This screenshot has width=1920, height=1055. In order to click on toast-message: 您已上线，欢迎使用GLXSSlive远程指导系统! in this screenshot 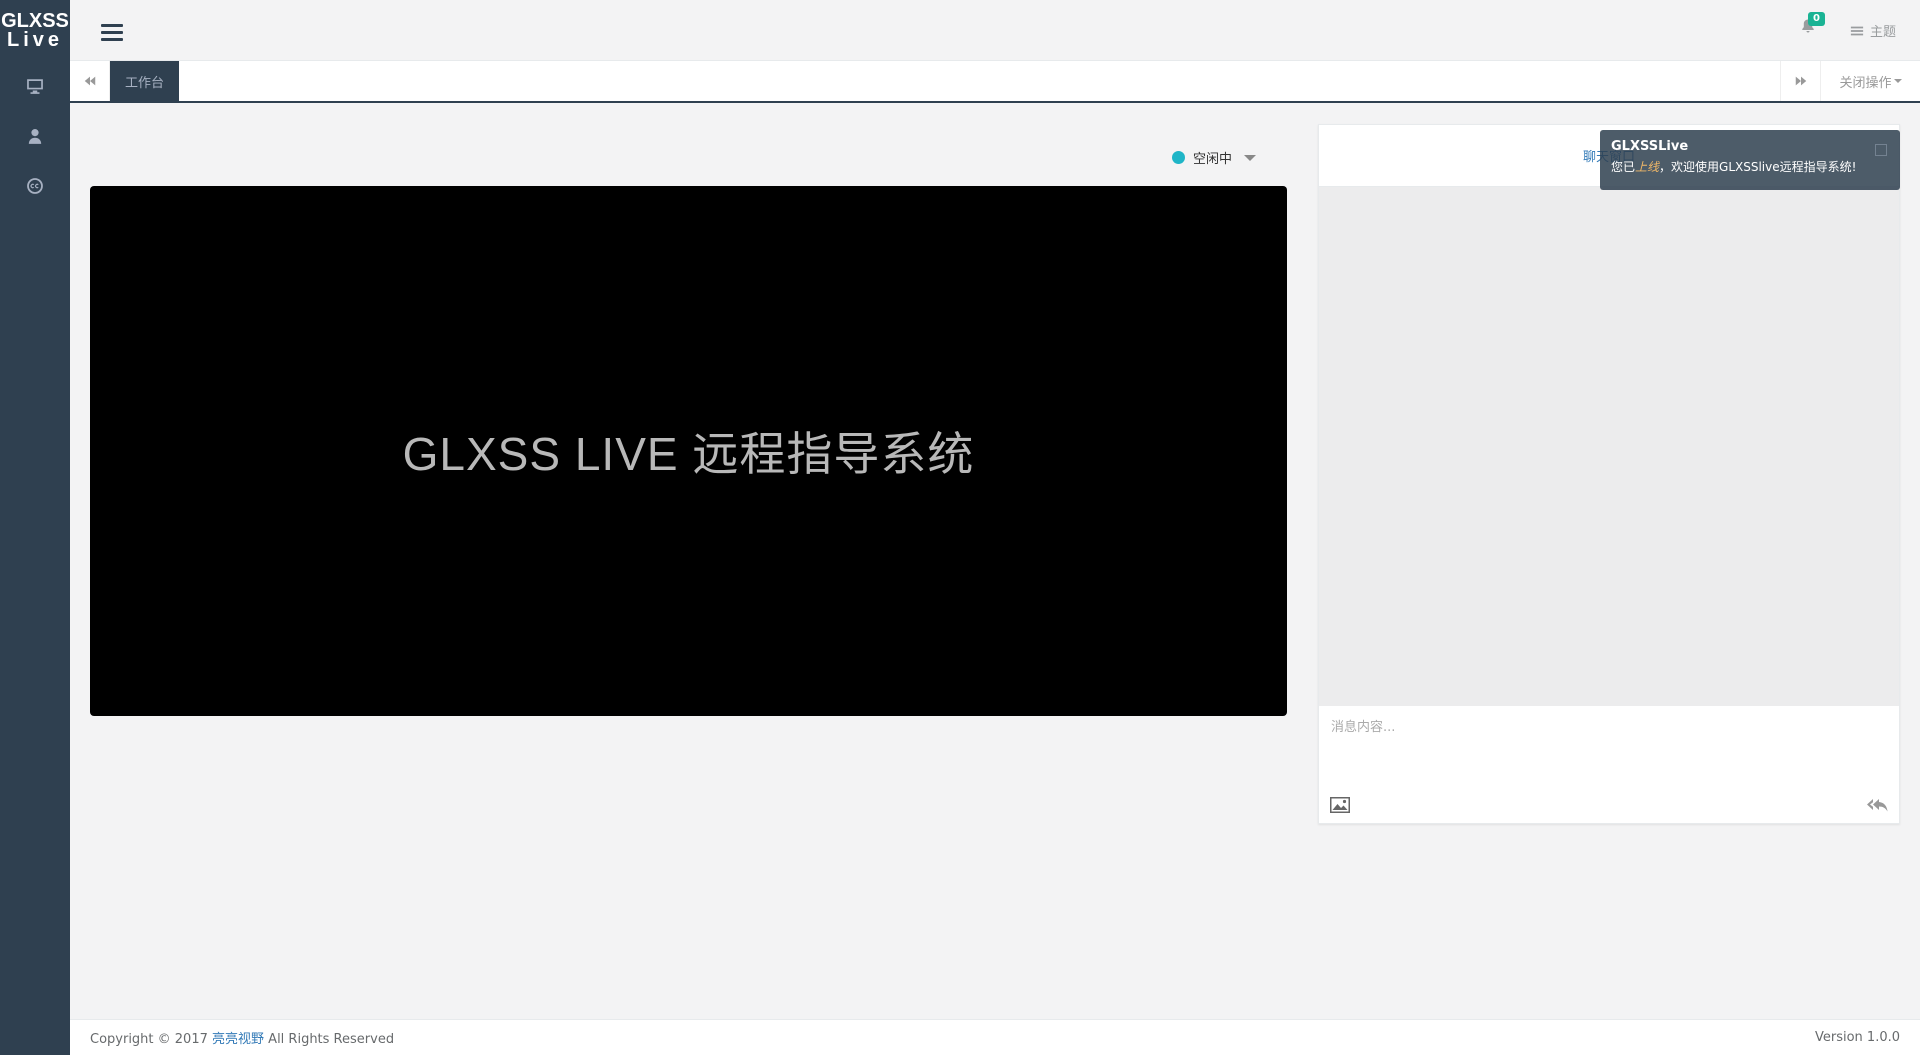, I will do `click(1750, 166)`.